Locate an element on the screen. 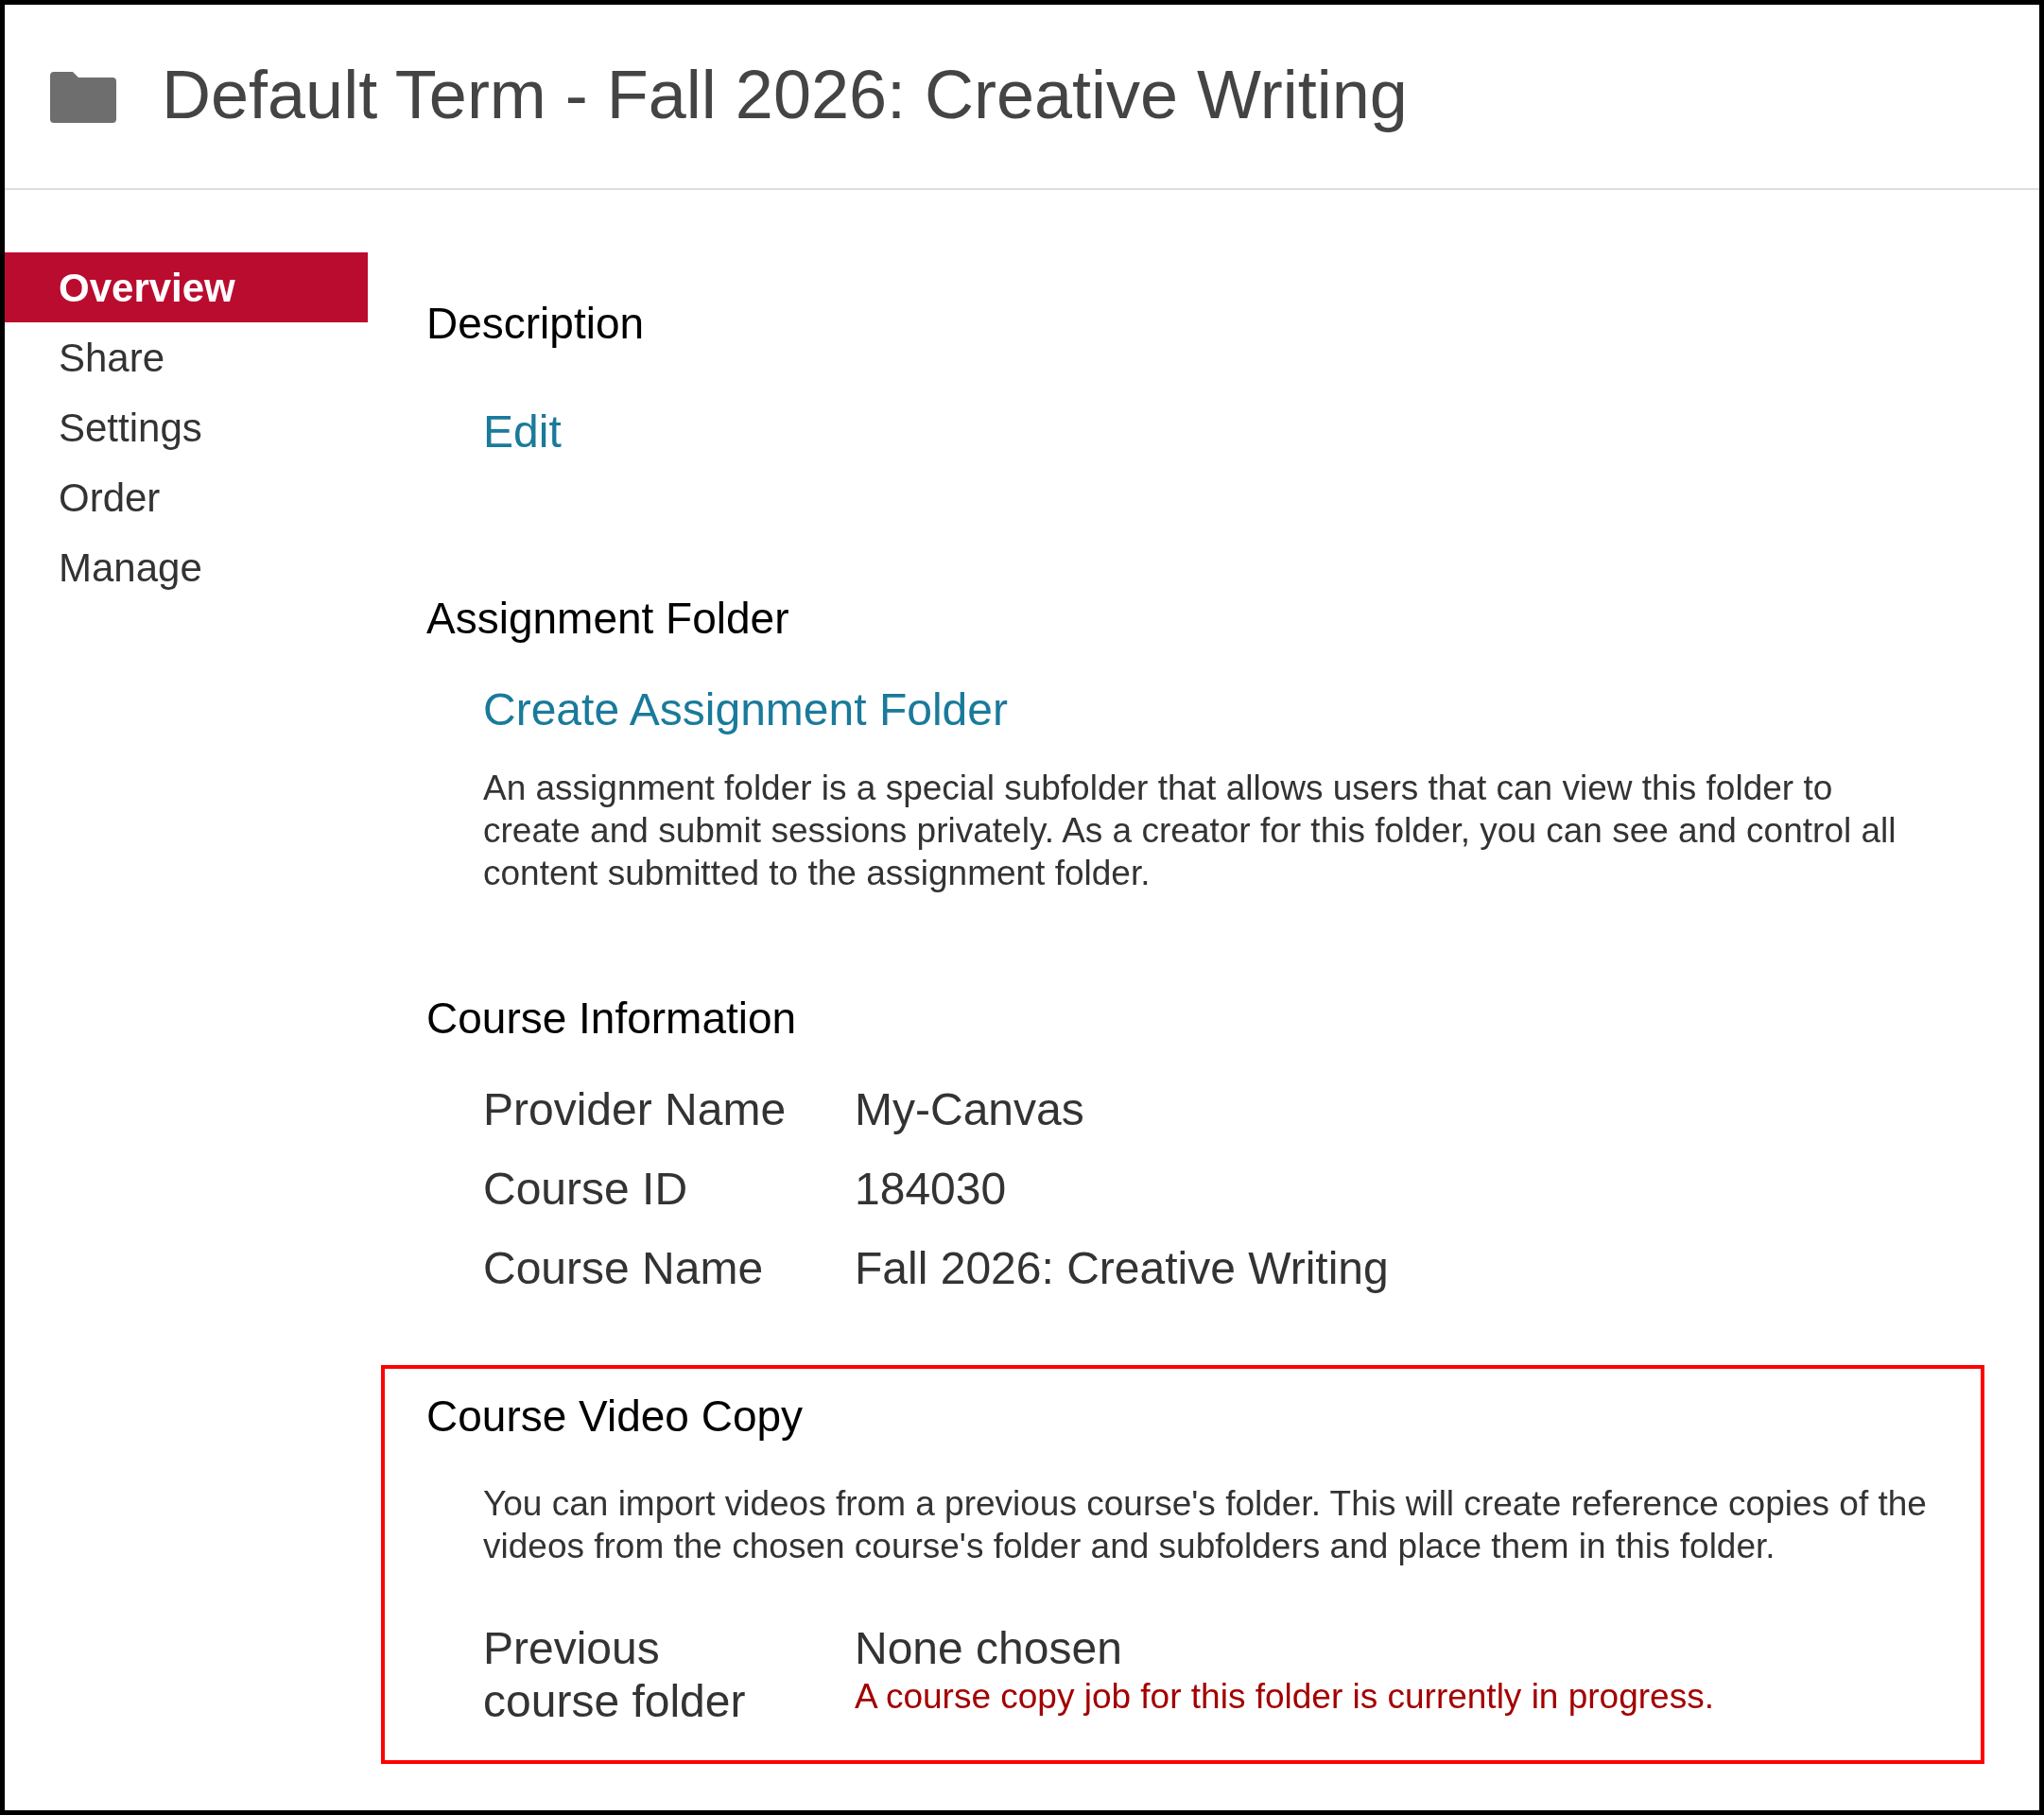  folder-icon is located at coordinates (83, 96).